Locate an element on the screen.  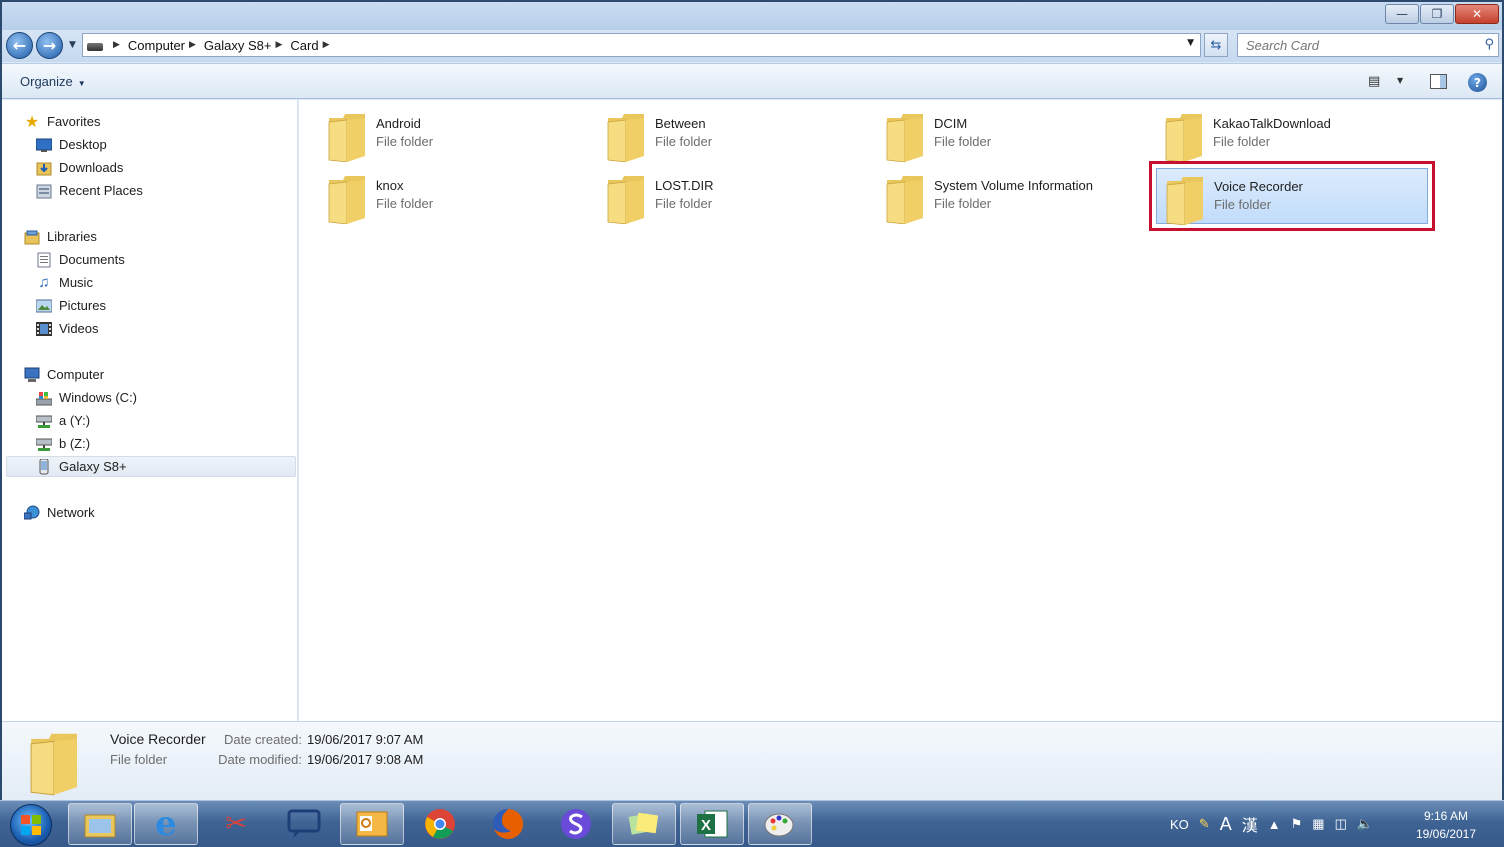
taskbar-paint is located at coordinates (780, 824).